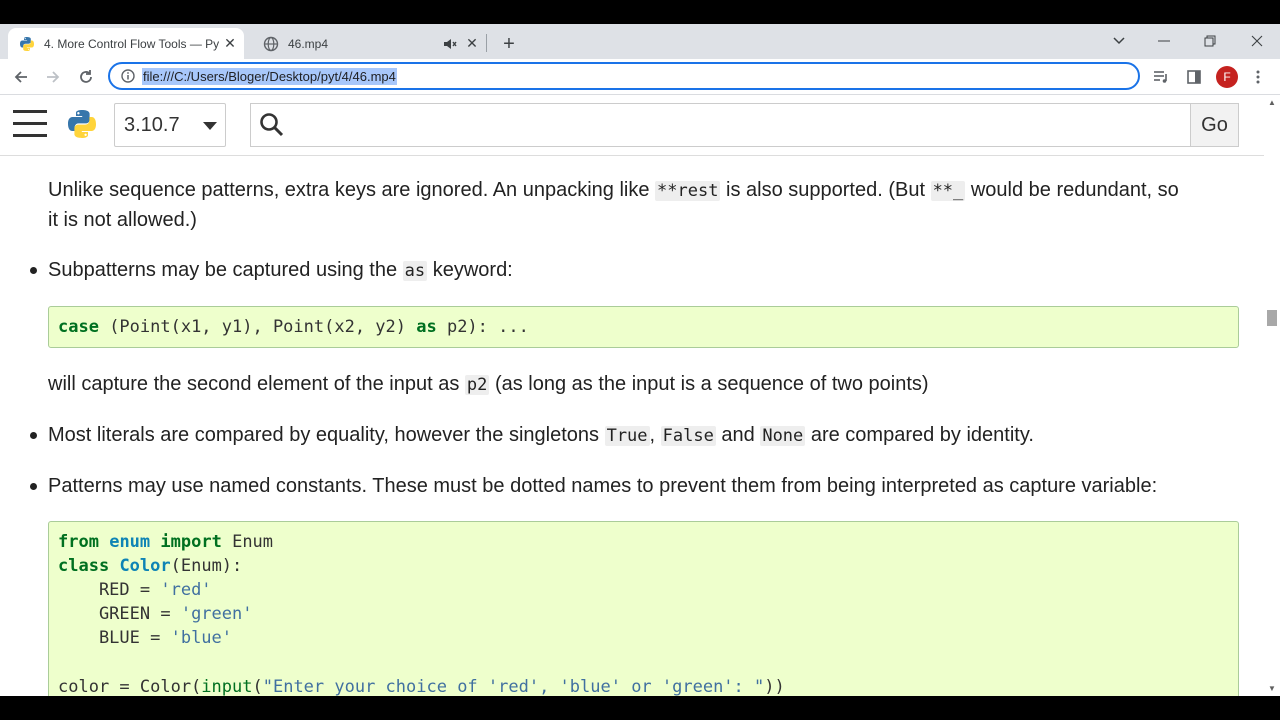 This screenshot has height=720, width=1280. Describe the element at coordinates (1227, 77) in the screenshot. I see `profile-avatar: F` at that location.